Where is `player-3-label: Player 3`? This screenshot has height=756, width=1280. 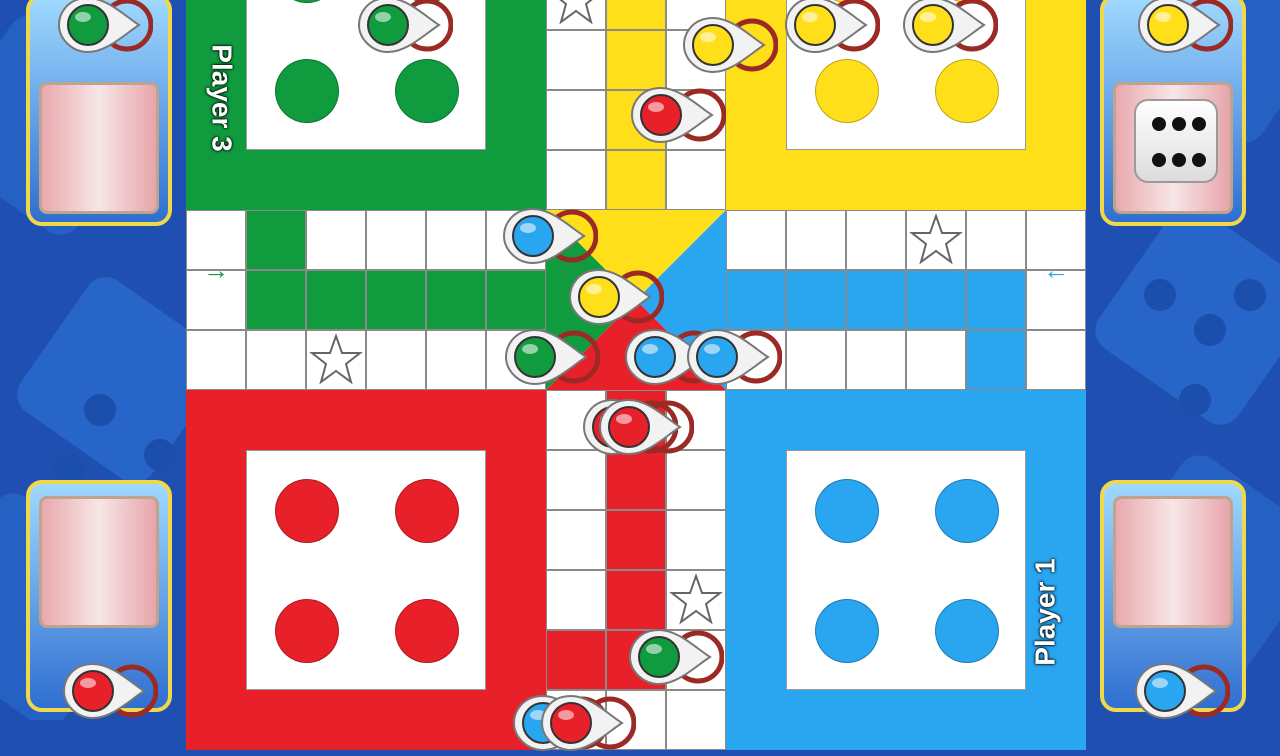
player-3-label: Player 3 is located at coordinates (222, 98).